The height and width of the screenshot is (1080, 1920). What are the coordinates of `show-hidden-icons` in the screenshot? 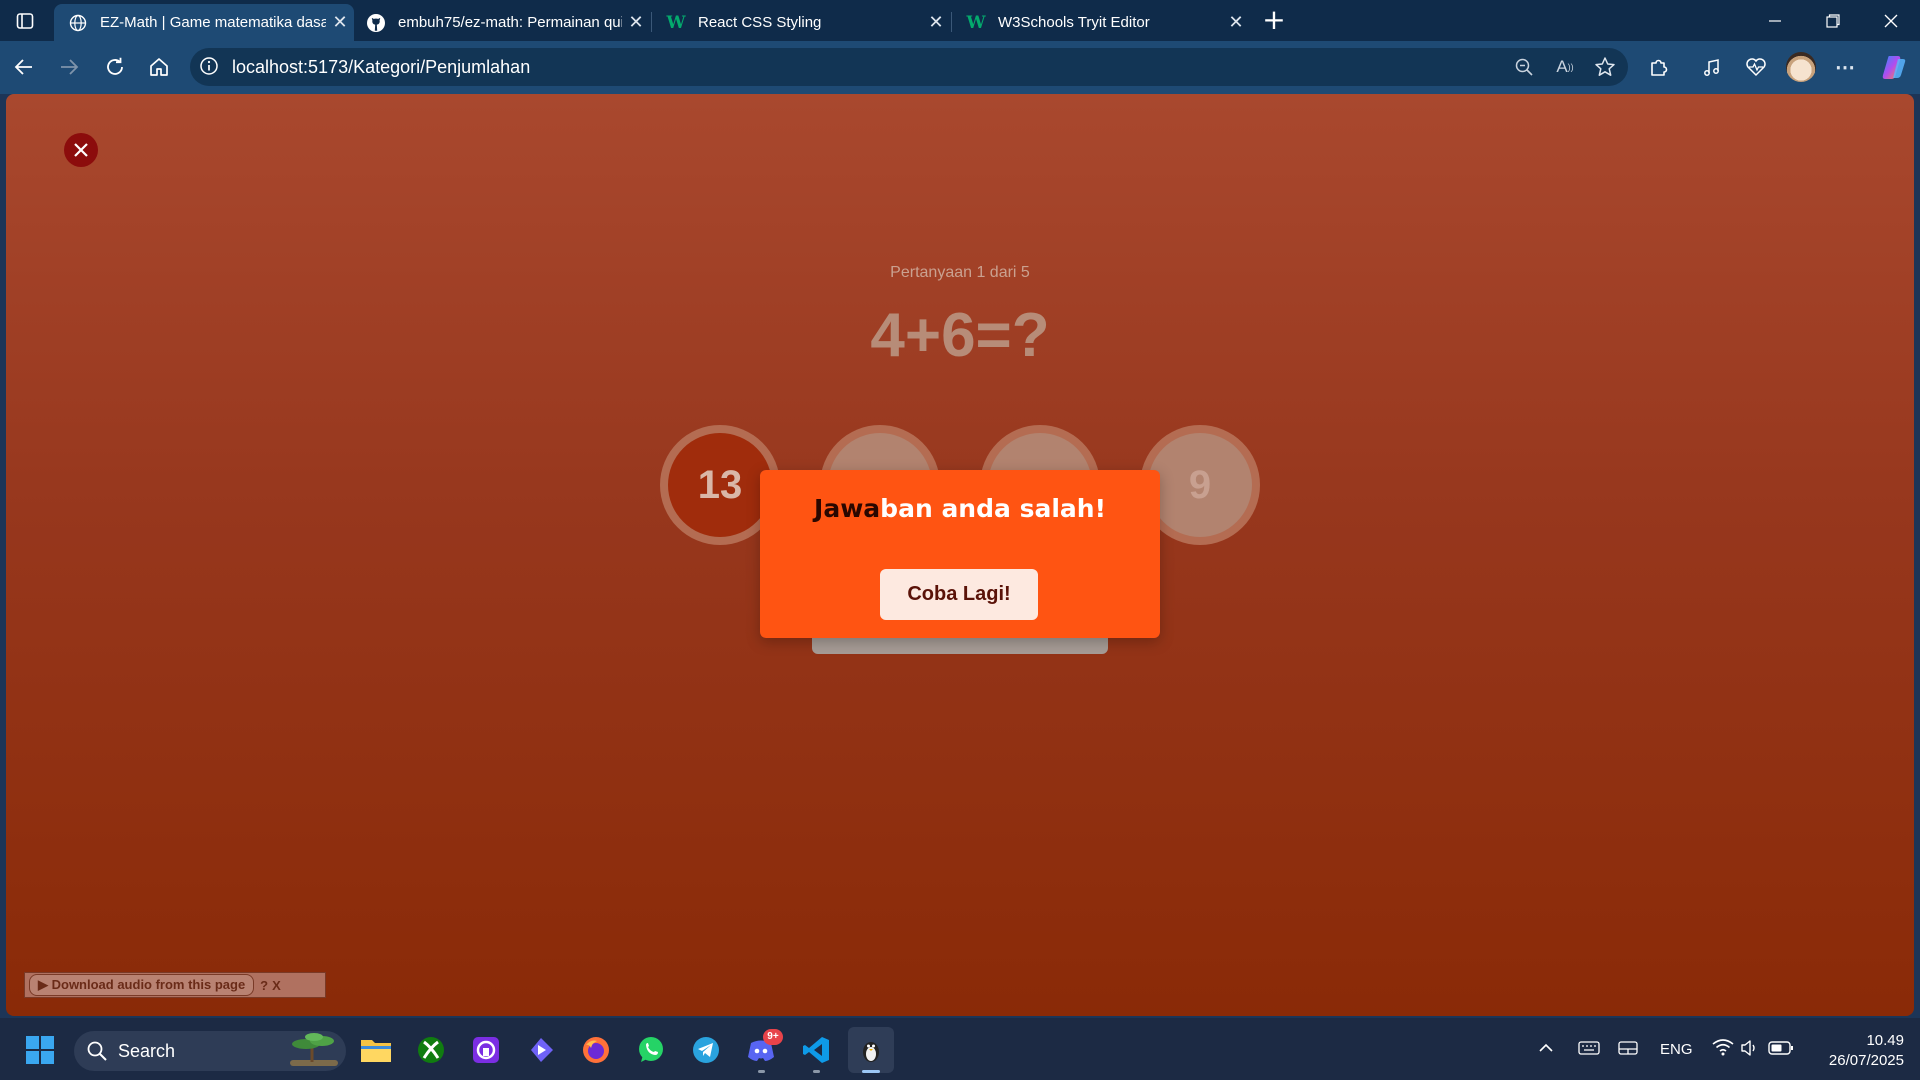 It's located at (1546, 1050).